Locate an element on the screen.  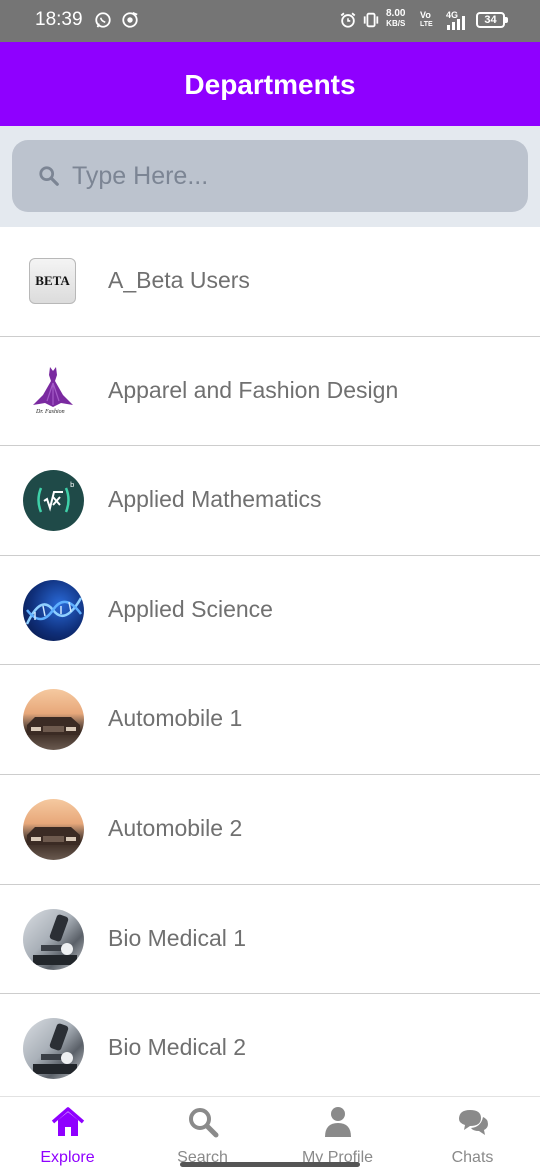
chat-icon is located at coordinates (473, 1122).